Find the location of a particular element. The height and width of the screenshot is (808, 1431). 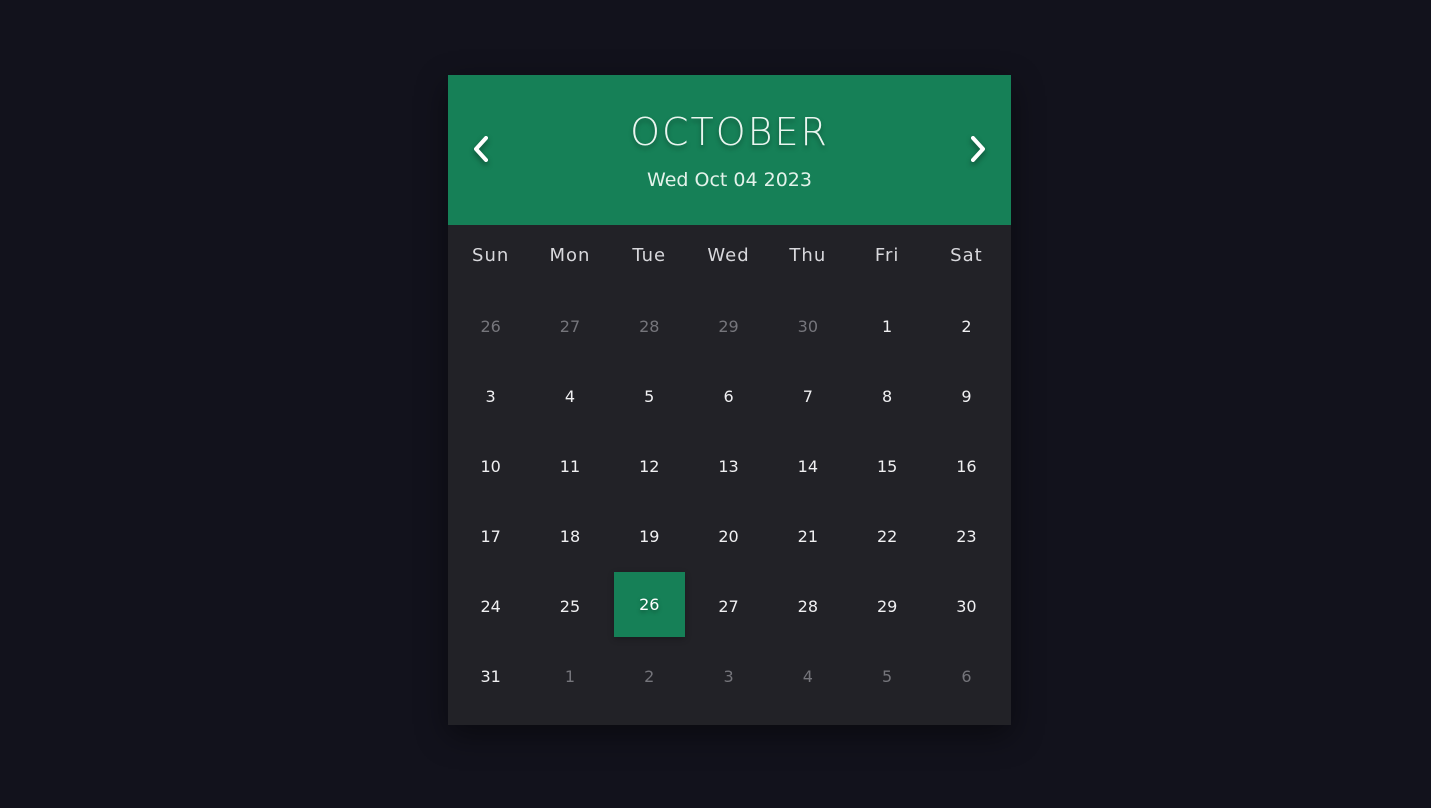

weekday-label: Sat is located at coordinates (966, 255).